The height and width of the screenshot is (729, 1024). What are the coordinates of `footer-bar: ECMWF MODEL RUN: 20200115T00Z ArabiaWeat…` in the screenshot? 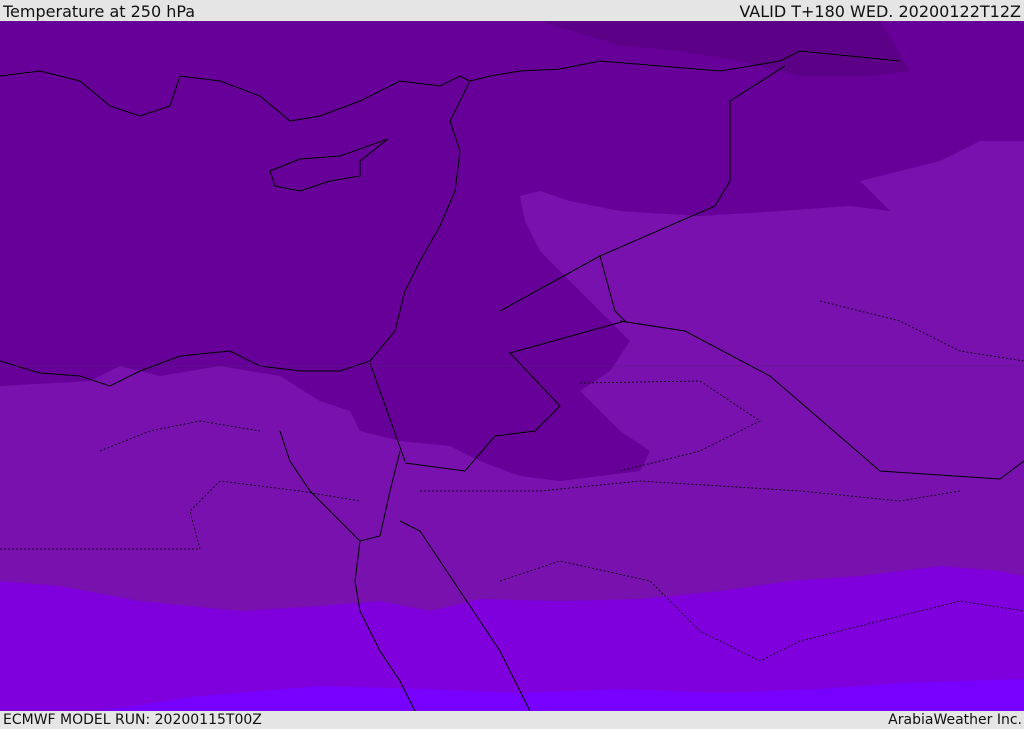 It's located at (512, 720).